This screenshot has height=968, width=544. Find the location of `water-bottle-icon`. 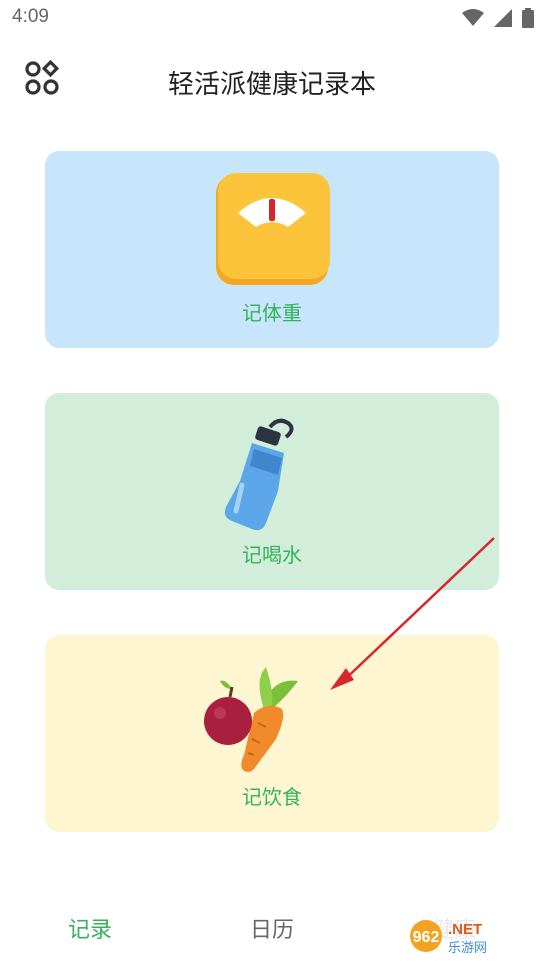

water-bottle-icon is located at coordinates (259, 474).